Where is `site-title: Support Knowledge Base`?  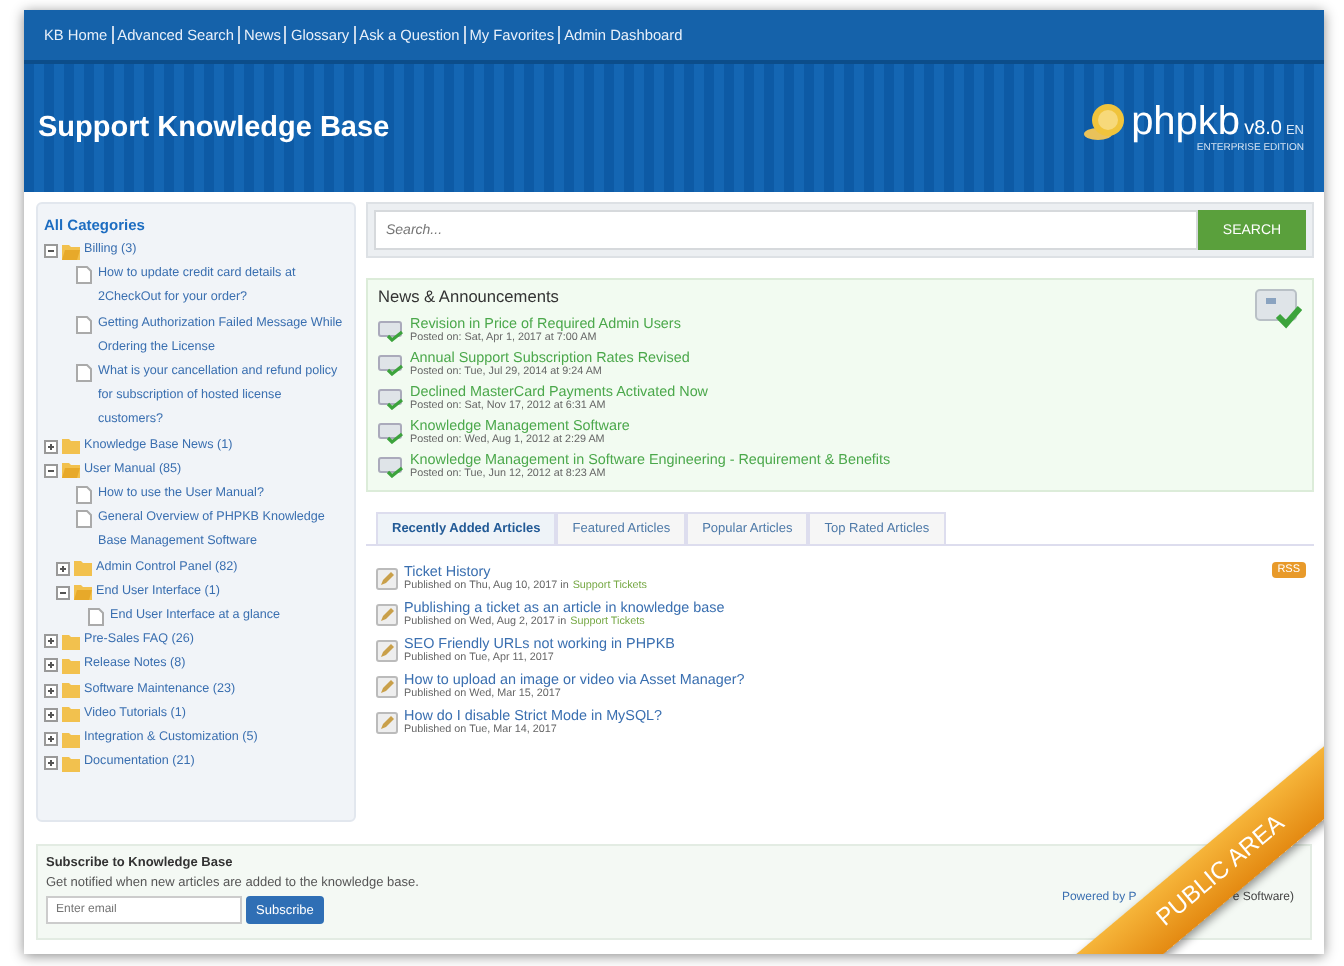
site-title: Support Knowledge Base is located at coordinates (214, 128).